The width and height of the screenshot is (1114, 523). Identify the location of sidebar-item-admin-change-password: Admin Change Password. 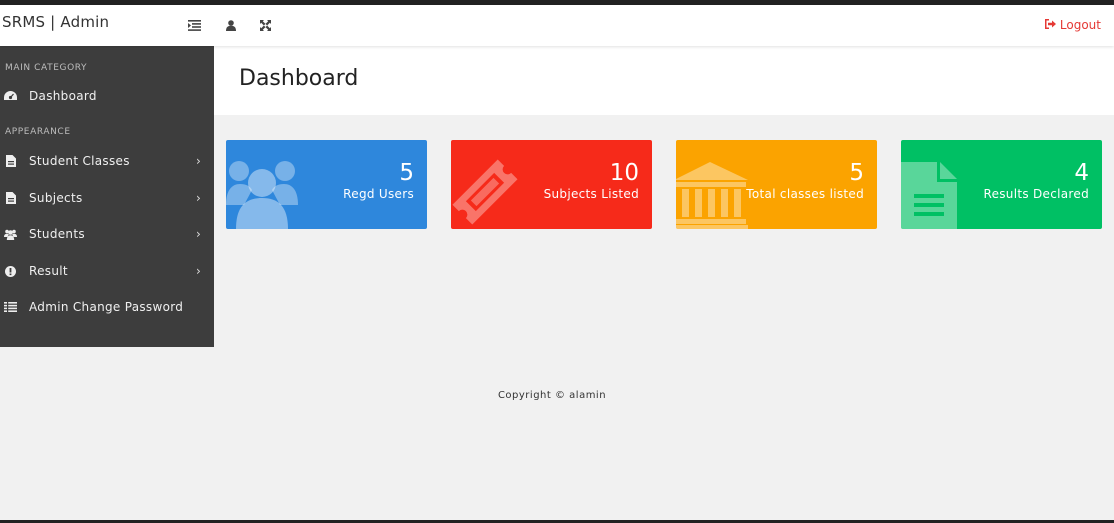
(107, 307).